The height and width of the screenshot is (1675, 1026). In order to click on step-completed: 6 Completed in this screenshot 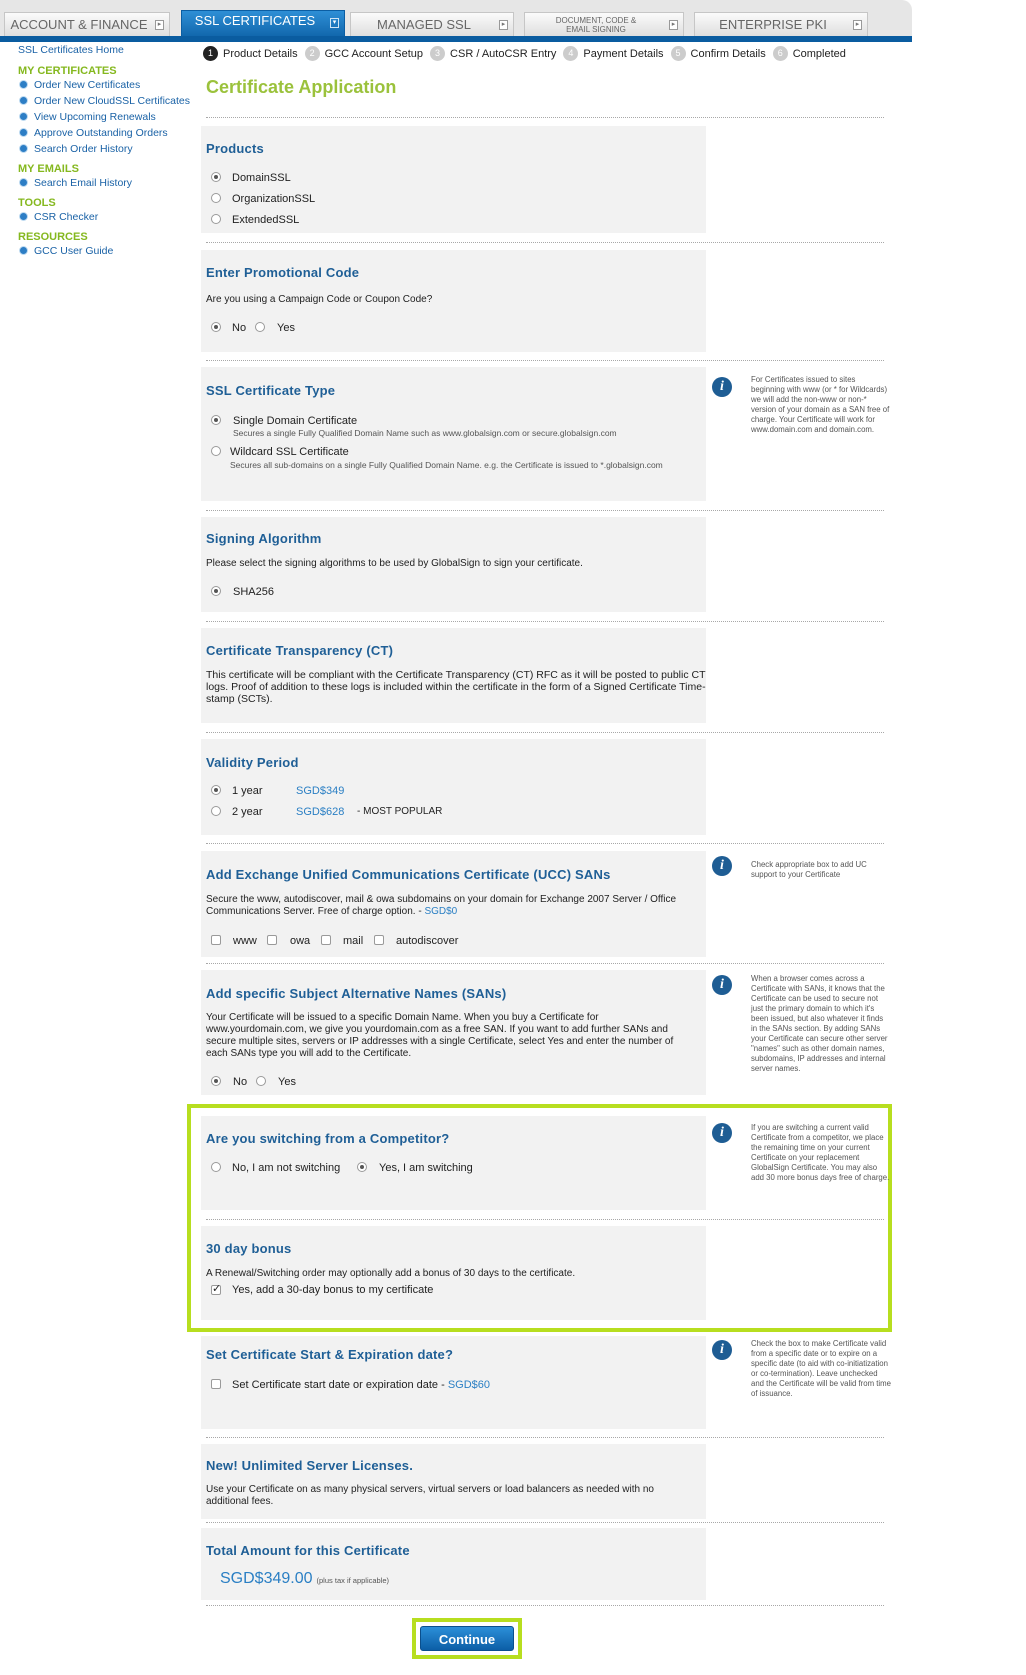, I will do `click(809, 53)`.